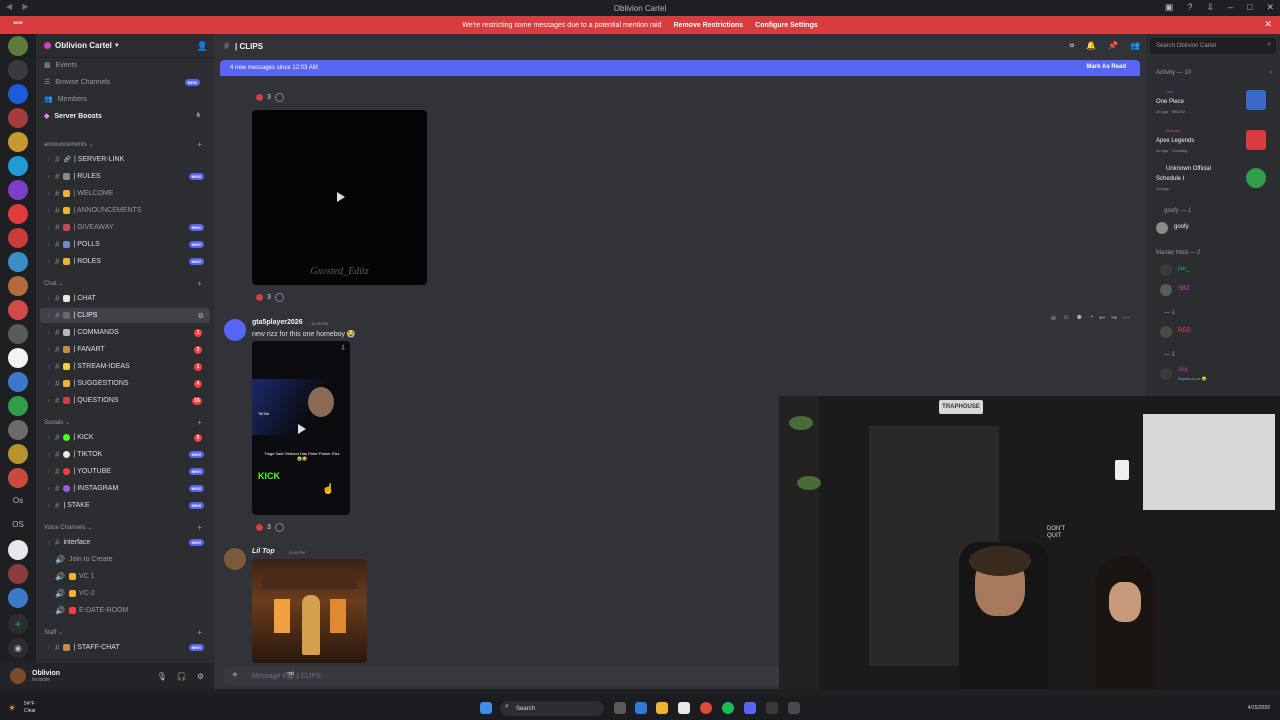 This screenshot has width=1280, height=720. I want to click on channel-youtube: › # | YOUTUBE NEW, so click(125, 471).